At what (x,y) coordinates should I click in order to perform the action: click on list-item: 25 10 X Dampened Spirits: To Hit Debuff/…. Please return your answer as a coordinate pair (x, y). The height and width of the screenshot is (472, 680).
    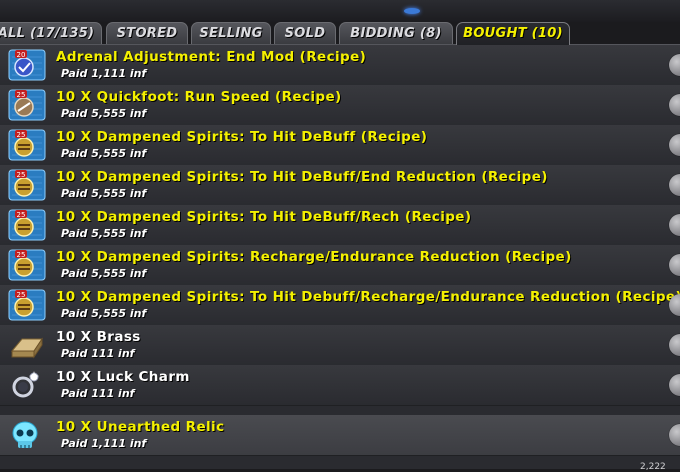
    Looking at the image, I should click on (340, 305).